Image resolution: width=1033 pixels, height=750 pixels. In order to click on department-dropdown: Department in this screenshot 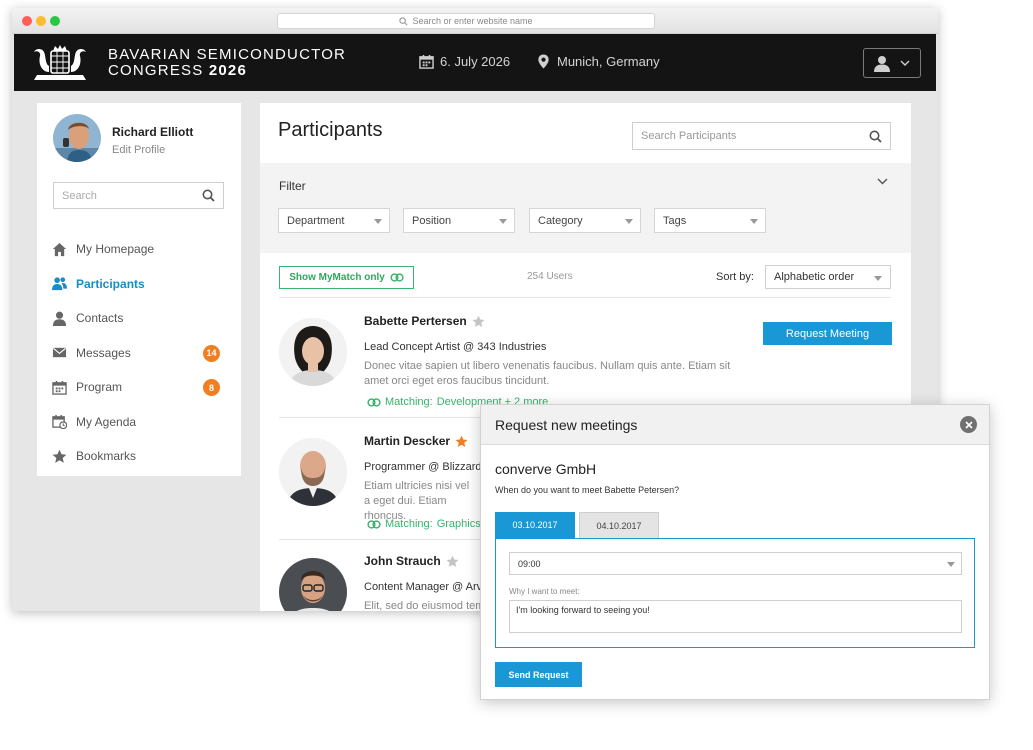, I will do `click(334, 220)`.